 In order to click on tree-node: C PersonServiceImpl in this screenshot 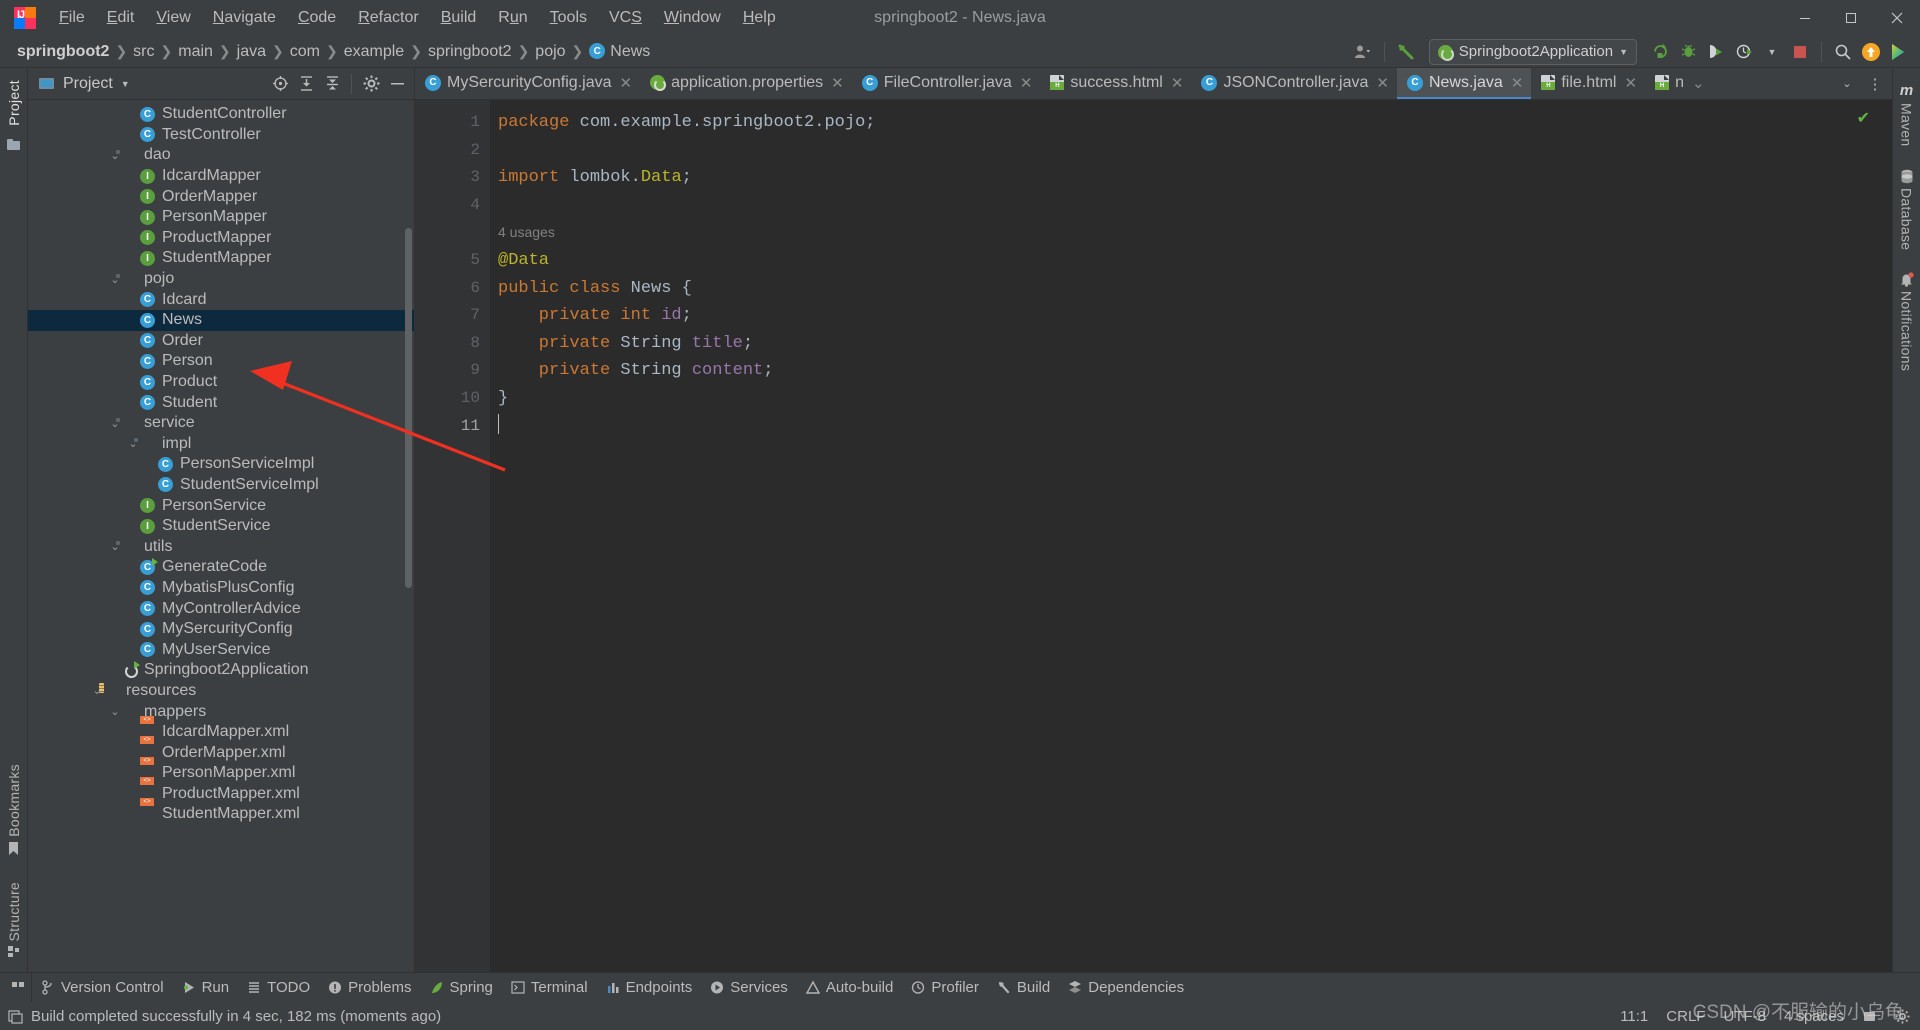, I will do `click(221, 464)`.